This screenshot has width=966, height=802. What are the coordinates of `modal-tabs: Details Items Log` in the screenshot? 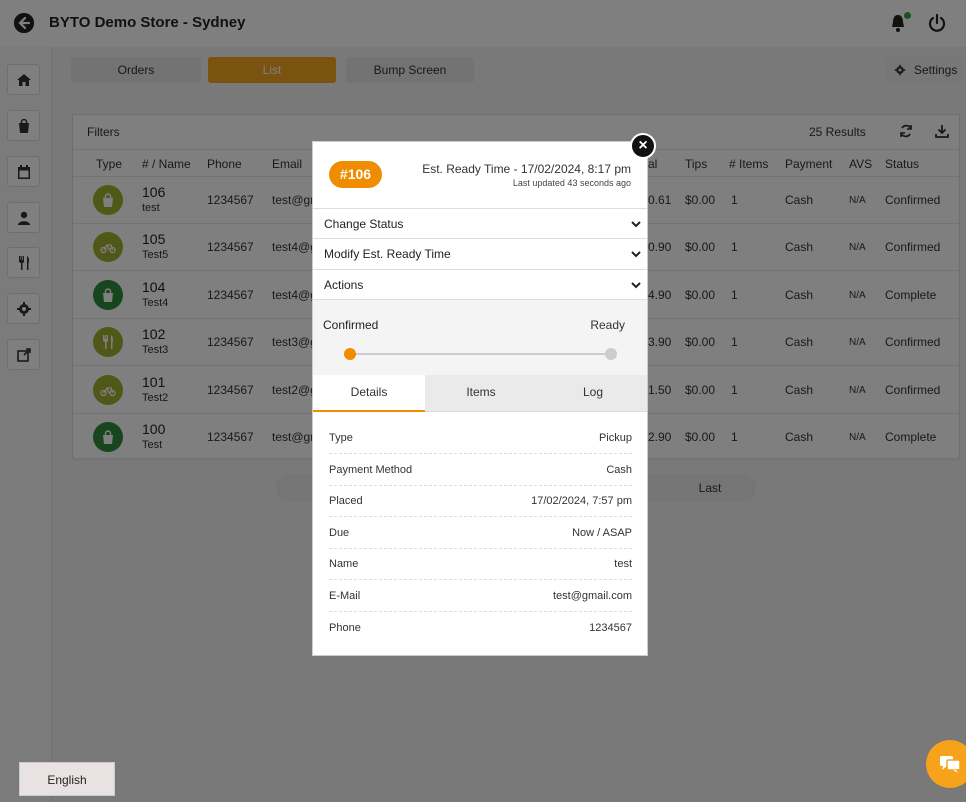 It's located at (480, 393).